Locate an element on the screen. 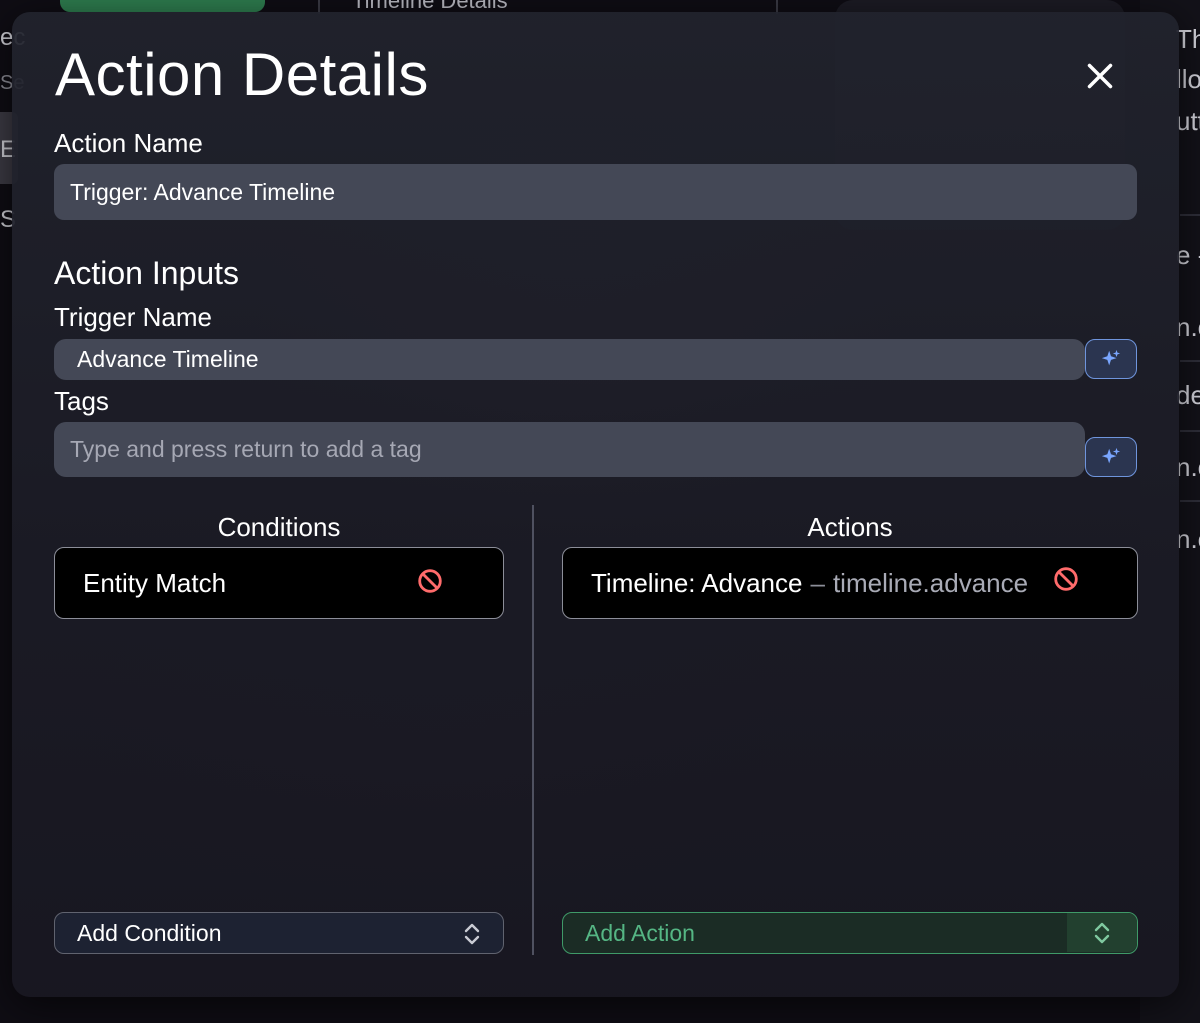  trigger-name-label: Trigger Name is located at coordinates (133, 317).